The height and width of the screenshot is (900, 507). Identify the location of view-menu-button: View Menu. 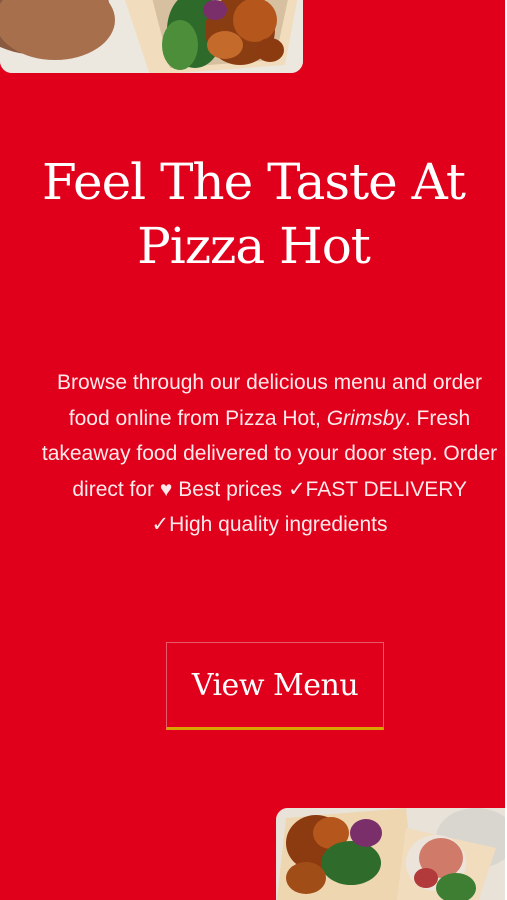
(275, 686).